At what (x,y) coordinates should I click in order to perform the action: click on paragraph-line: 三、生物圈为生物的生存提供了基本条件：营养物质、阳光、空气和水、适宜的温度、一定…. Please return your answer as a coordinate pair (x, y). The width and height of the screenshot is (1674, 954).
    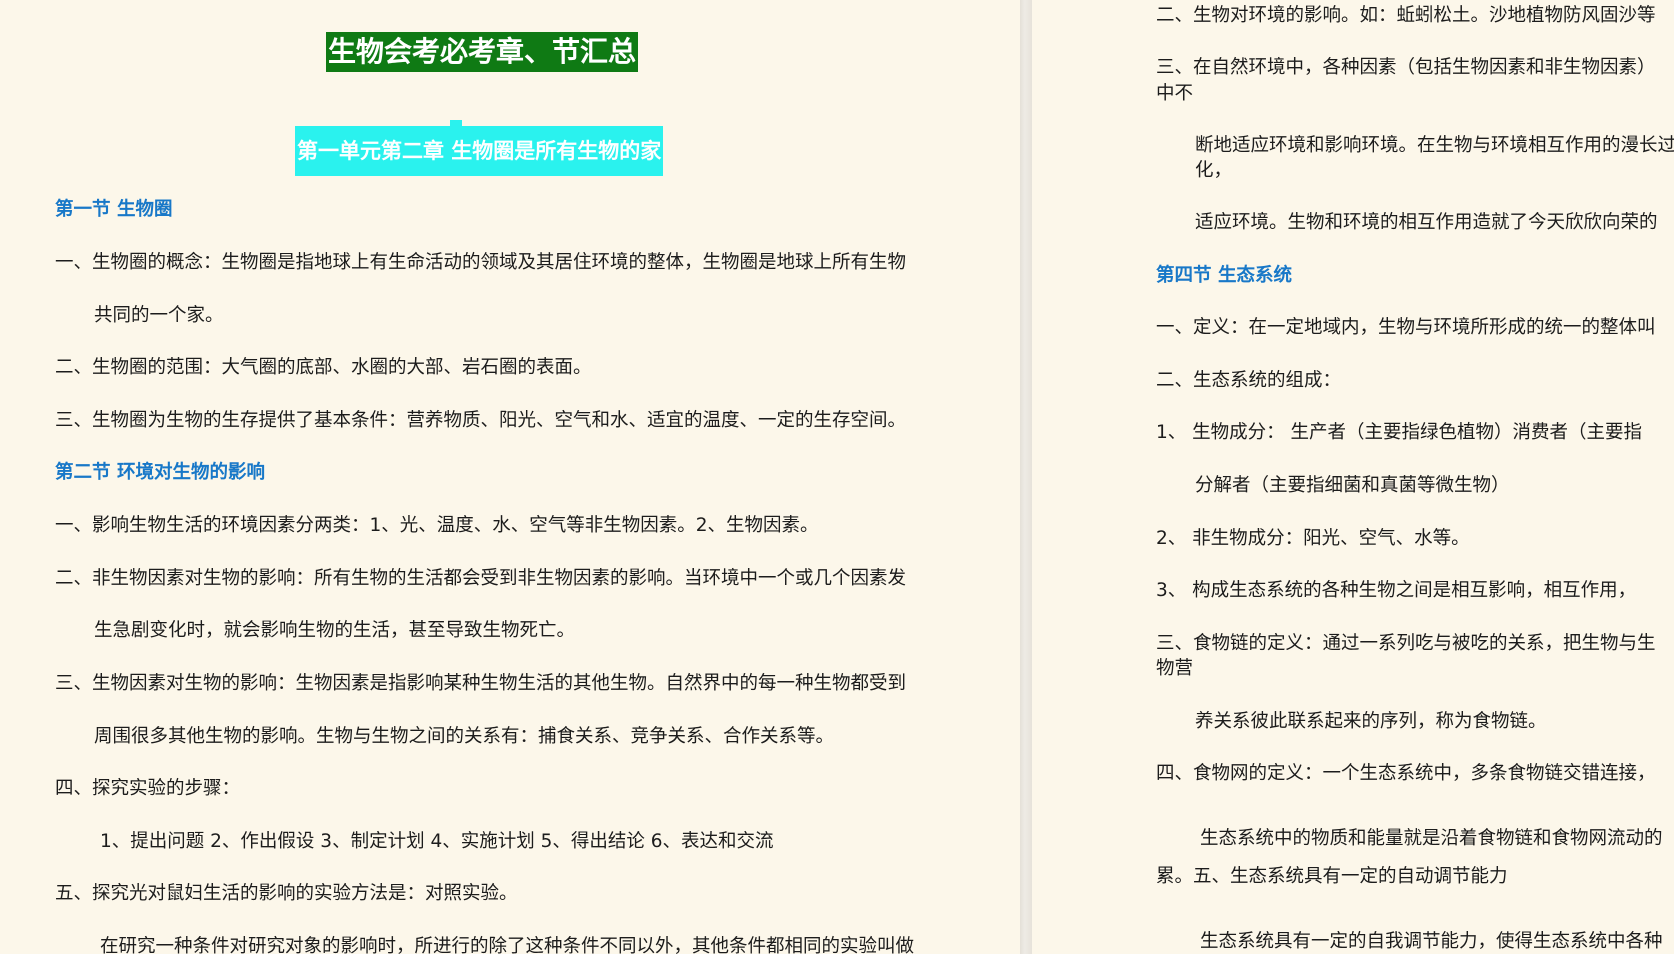
    Looking at the image, I should click on (481, 420).